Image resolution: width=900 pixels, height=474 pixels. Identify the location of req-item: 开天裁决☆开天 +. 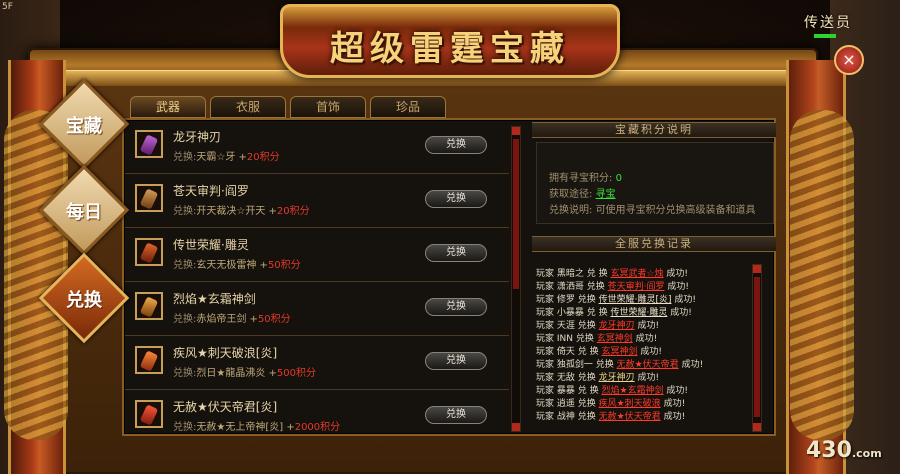
(236, 211).